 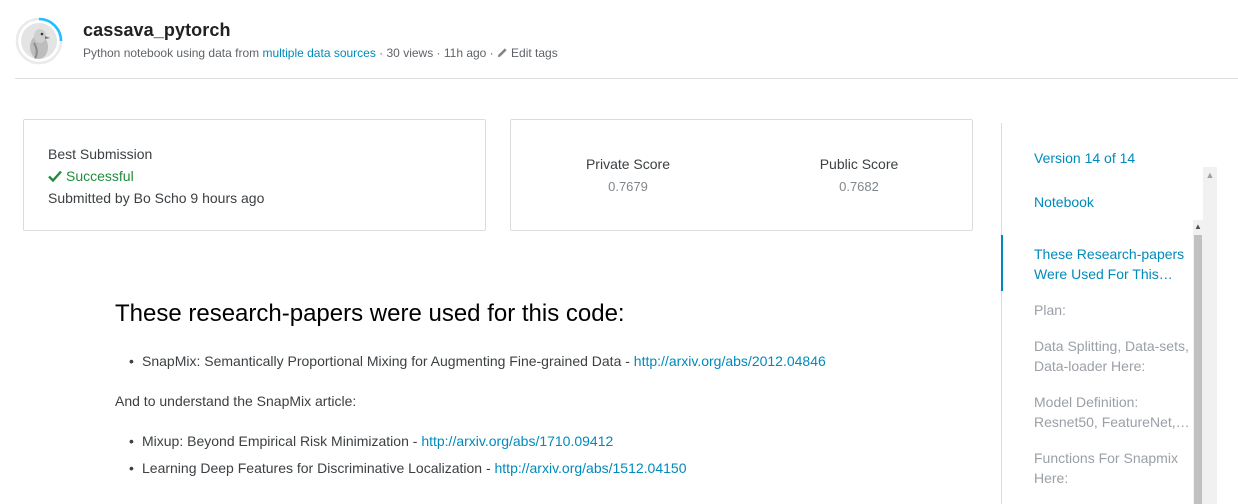 What do you see at coordinates (741, 175) in the screenshot?
I see `scores-card: Private Score 0.7679 Public Score 0.7682` at bounding box center [741, 175].